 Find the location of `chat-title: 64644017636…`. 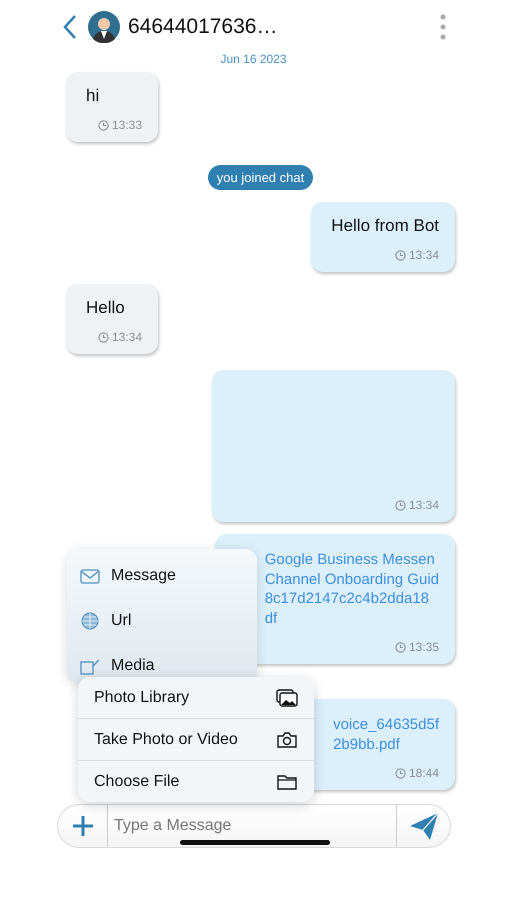

chat-title: 64644017636… is located at coordinates (203, 27).